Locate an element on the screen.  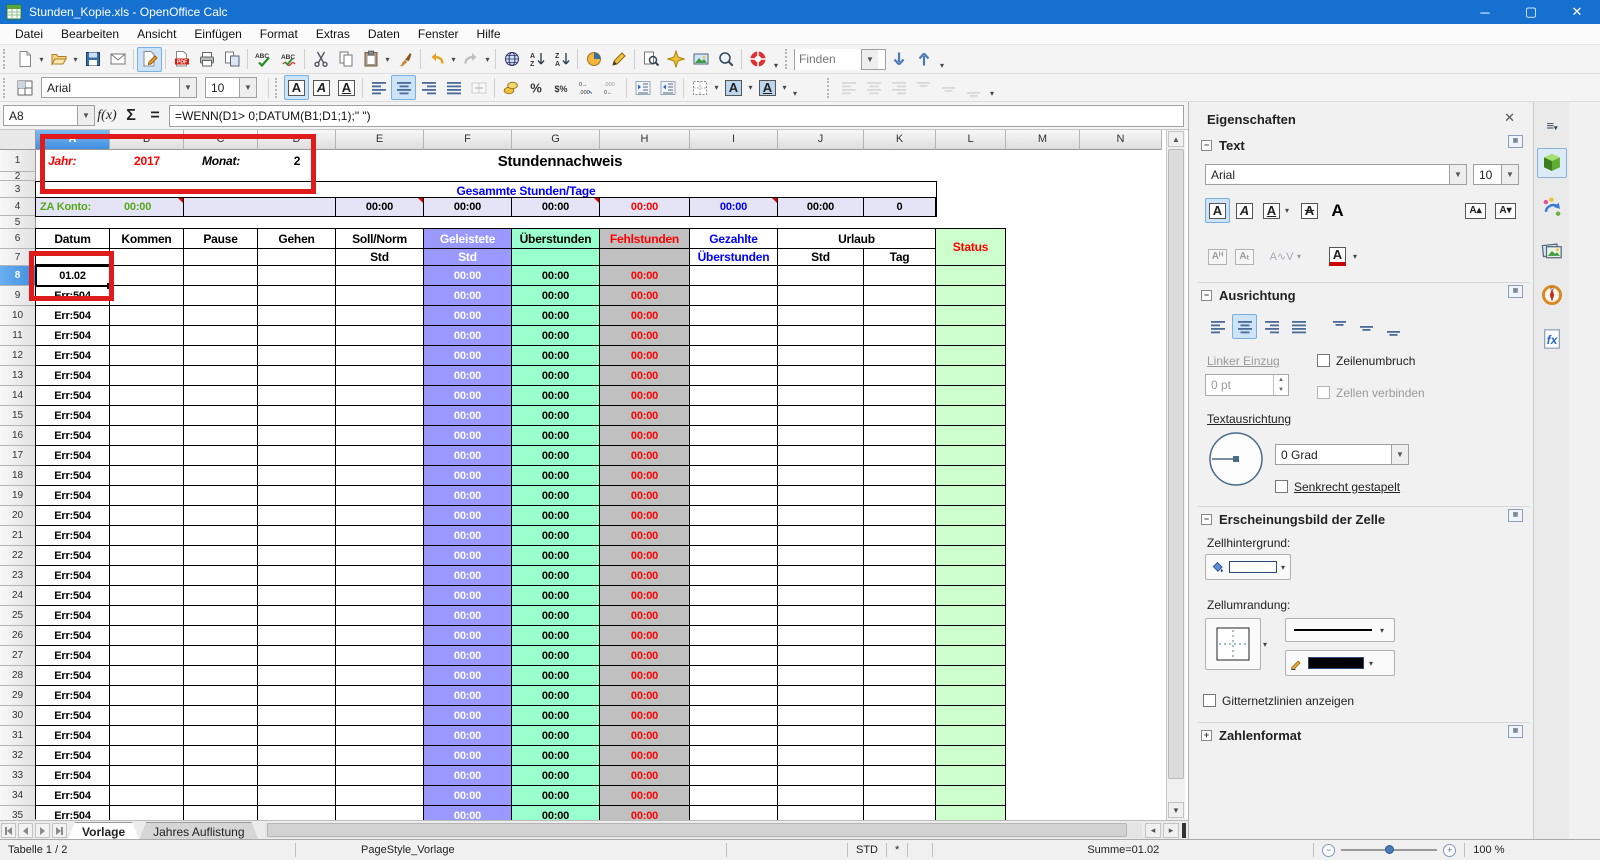
cell-g11: 00:00 is located at coordinates (556, 336).